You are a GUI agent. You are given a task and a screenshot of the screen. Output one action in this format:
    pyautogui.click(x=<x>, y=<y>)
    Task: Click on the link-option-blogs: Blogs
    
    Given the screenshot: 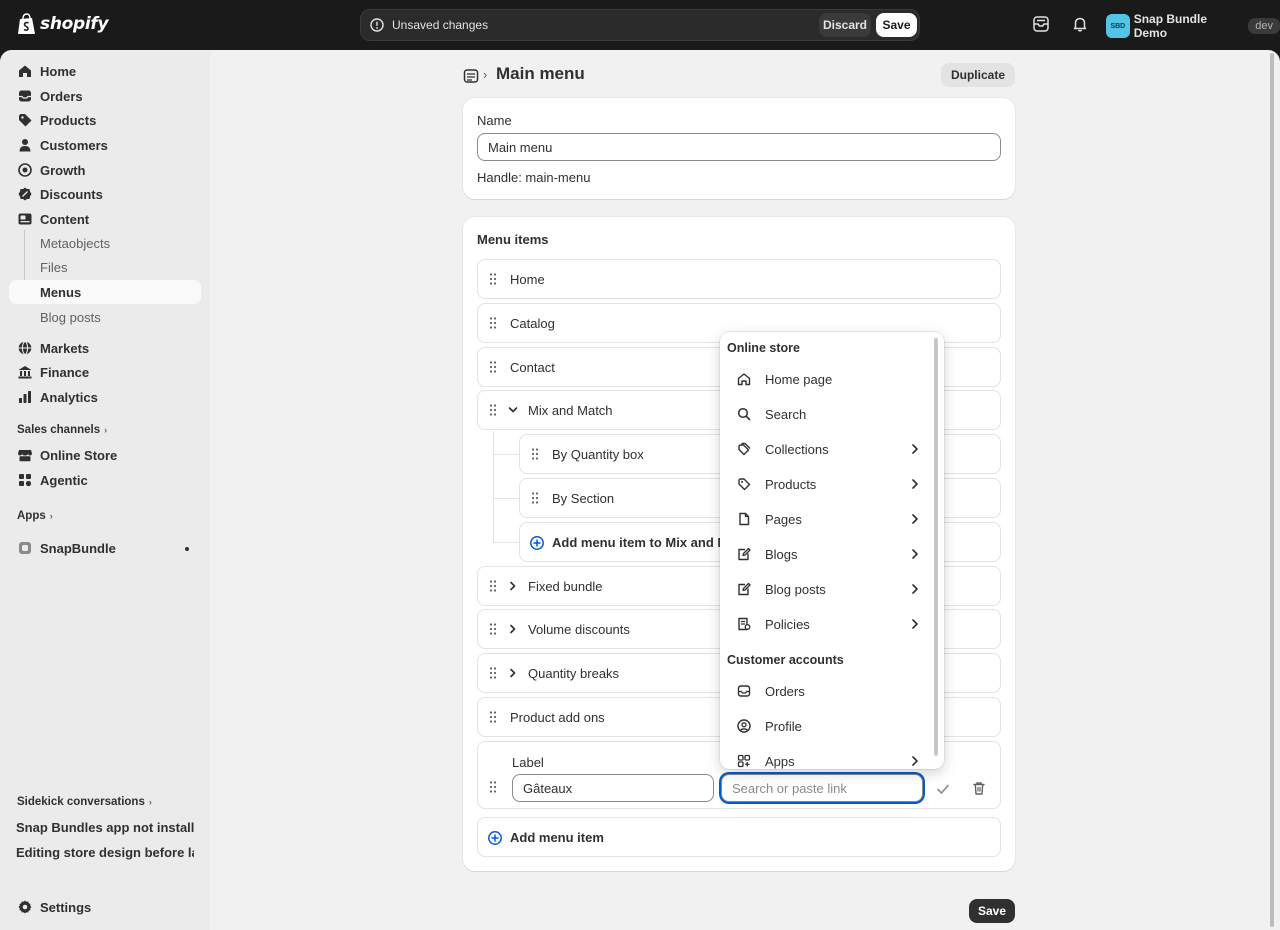 What is the action you would take?
    pyautogui.click(x=827, y=554)
    